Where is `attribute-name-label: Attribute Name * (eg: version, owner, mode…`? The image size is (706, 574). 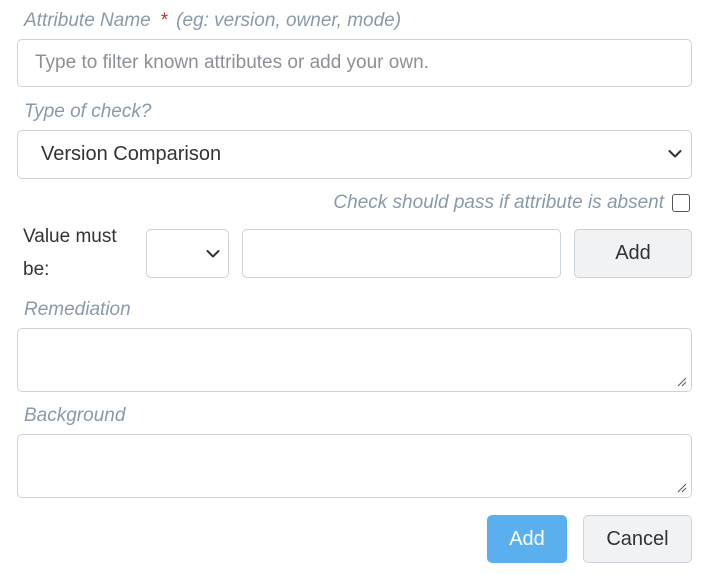 attribute-name-label: Attribute Name * (eg: version, owner, mode… is located at coordinates (212, 21).